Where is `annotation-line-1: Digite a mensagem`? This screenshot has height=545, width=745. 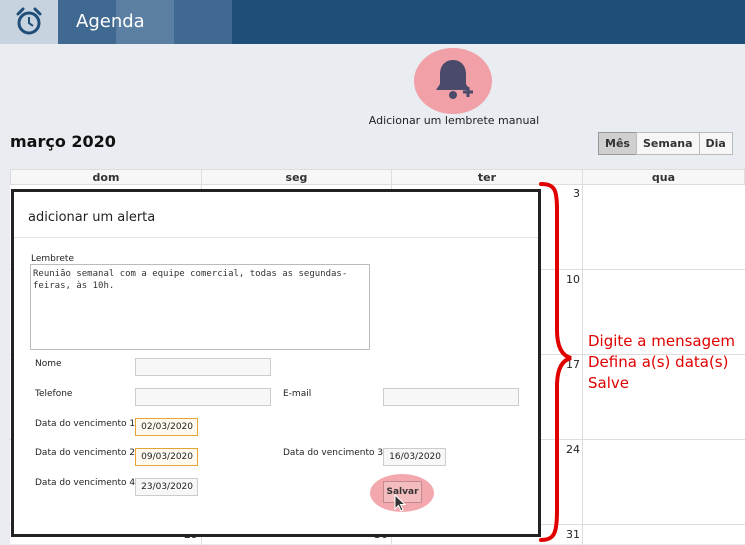 annotation-line-1: Digite a mensagem is located at coordinates (661, 341).